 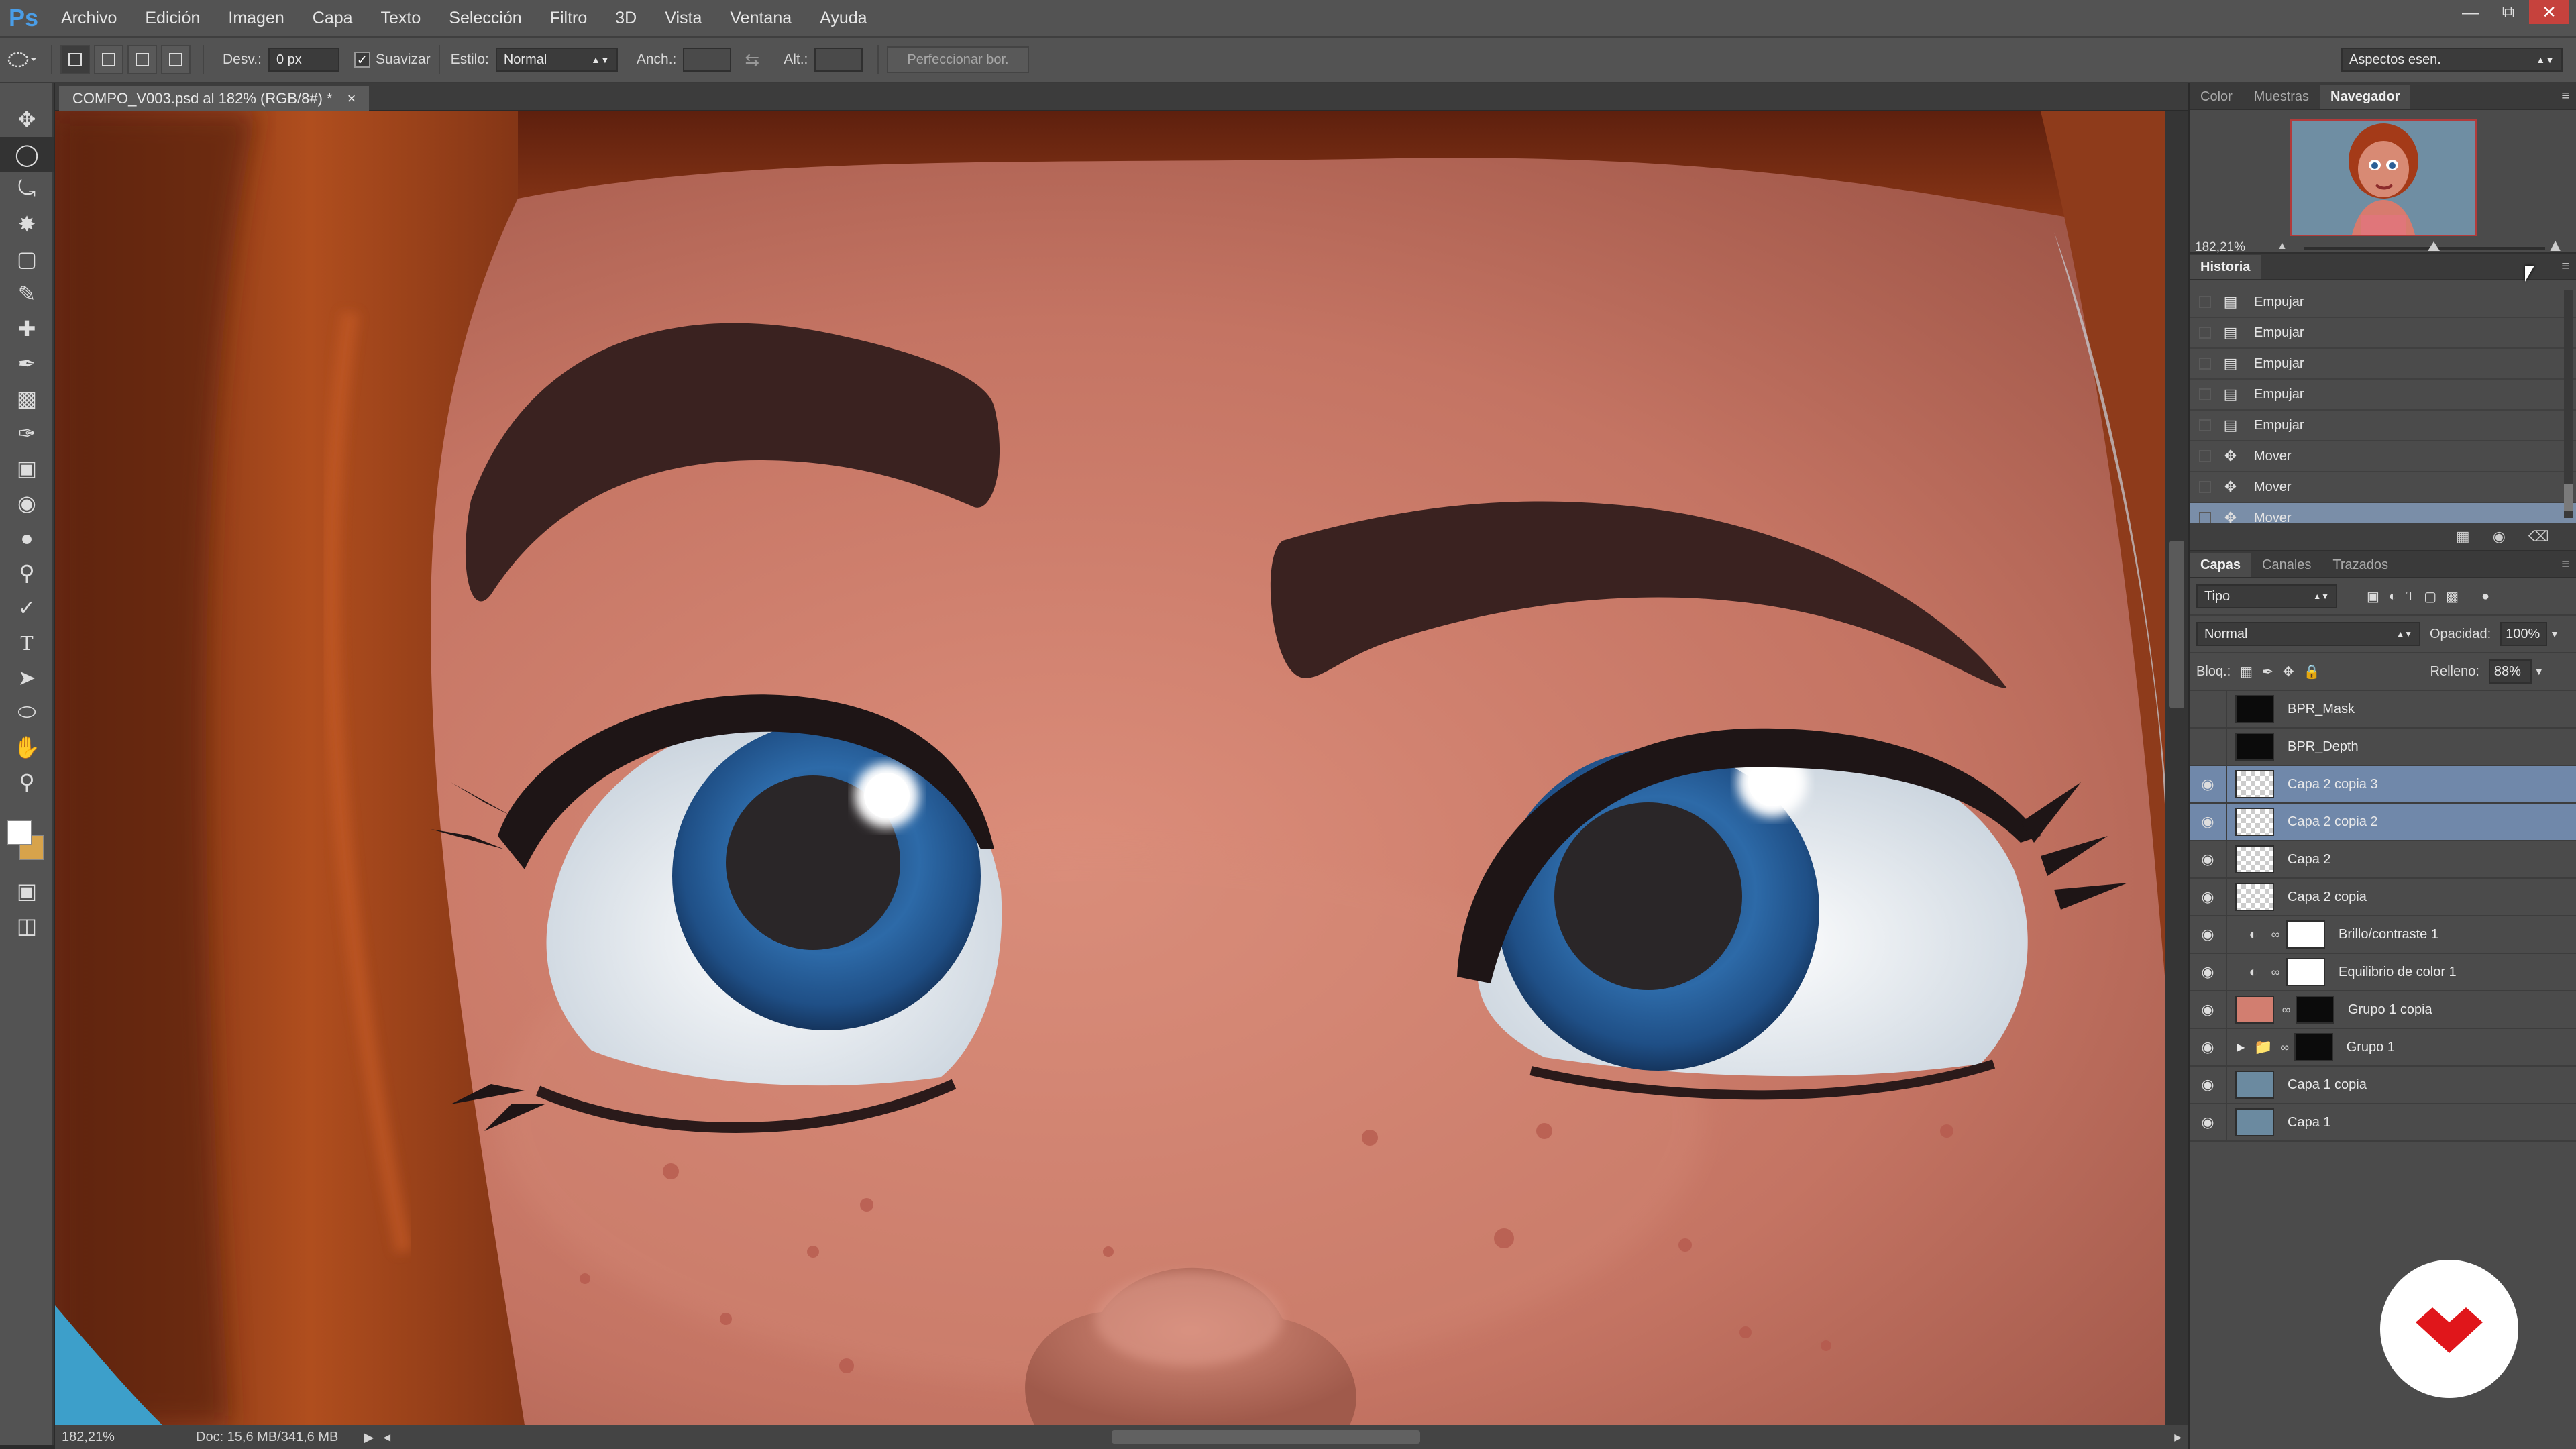 What do you see at coordinates (2176, 624) in the screenshot?
I see `vertical-scroll-thumb` at bounding box center [2176, 624].